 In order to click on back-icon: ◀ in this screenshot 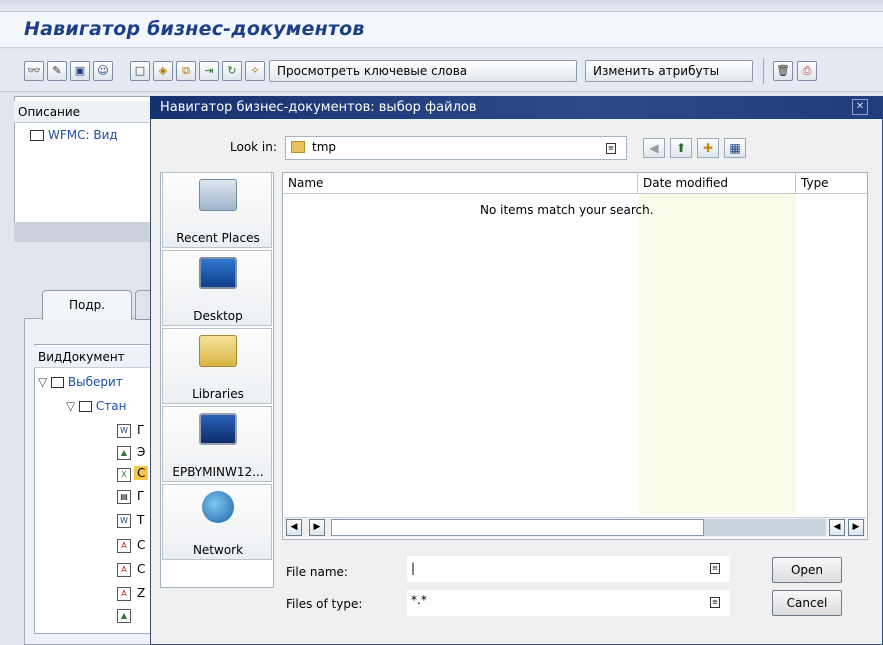, I will do `click(654, 148)`.